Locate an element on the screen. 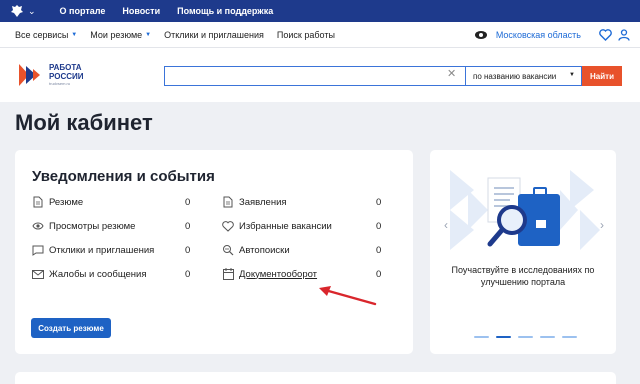  nav-my-resumes: Мои резюме ▼ is located at coordinates (120, 35).